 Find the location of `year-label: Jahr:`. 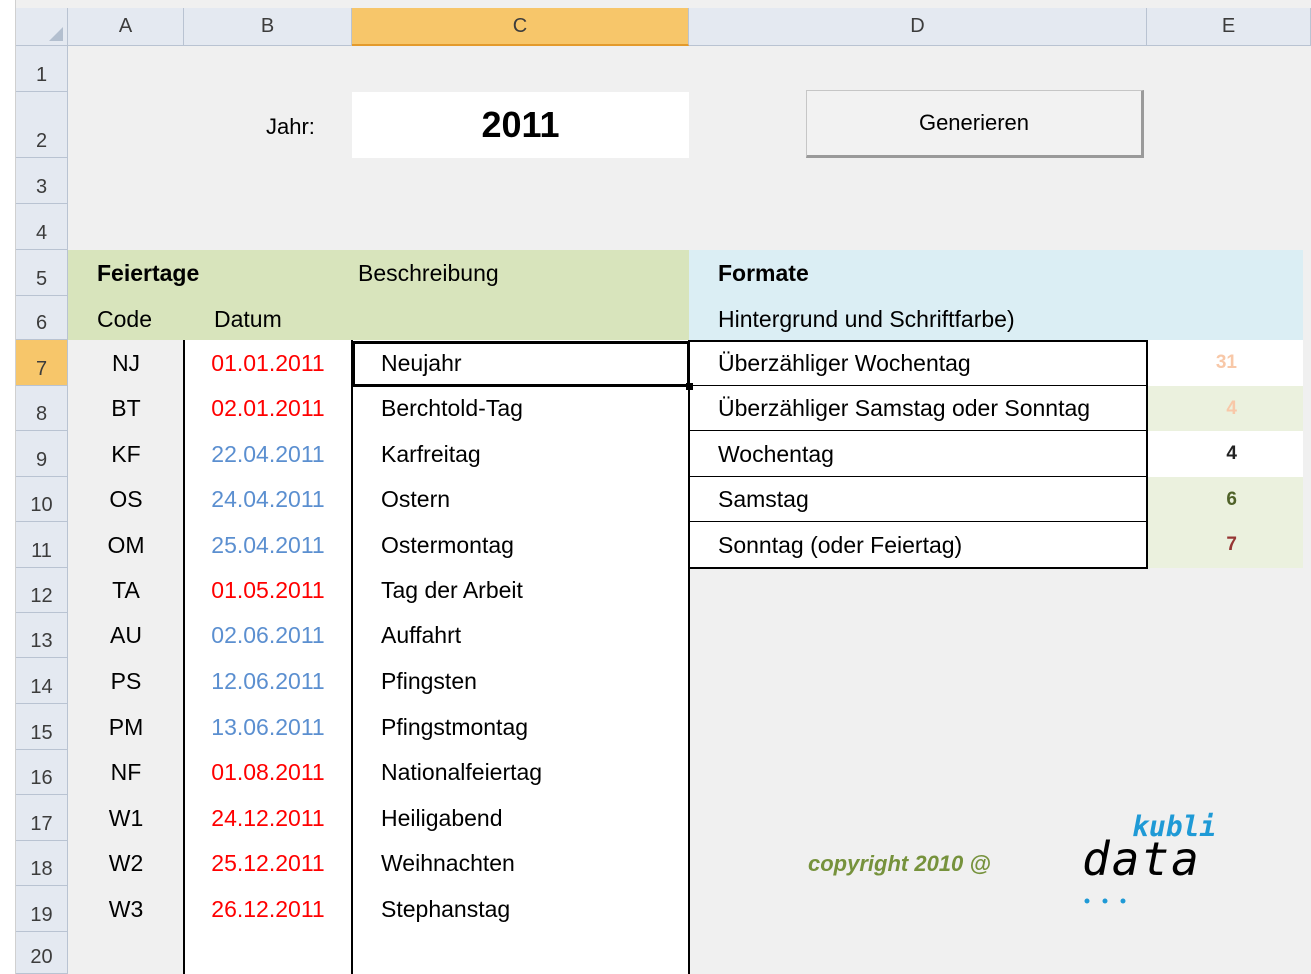

year-label: Jahr: is located at coordinates (290, 126).